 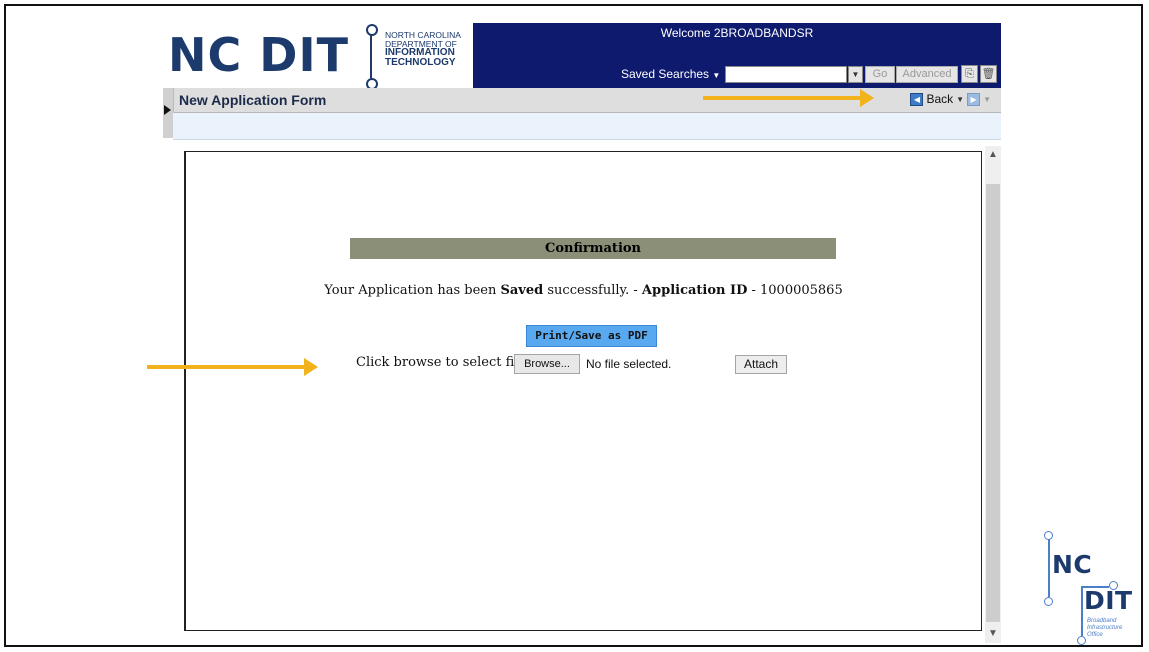 I want to click on saved-searches-menu: Saved Searches ▼, so click(x=670, y=74).